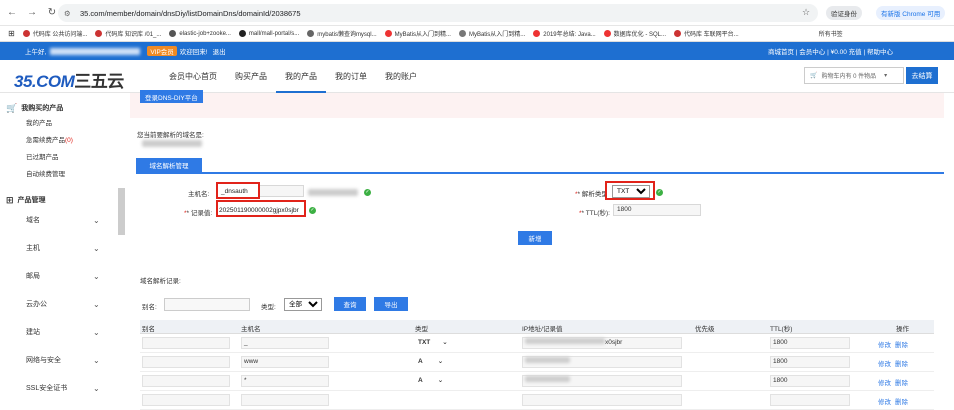 This screenshot has height=410, width=954. Describe the element at coordinates (433, 342) in the screenshot. I see `type-cell: TXT ⌄` at that location.